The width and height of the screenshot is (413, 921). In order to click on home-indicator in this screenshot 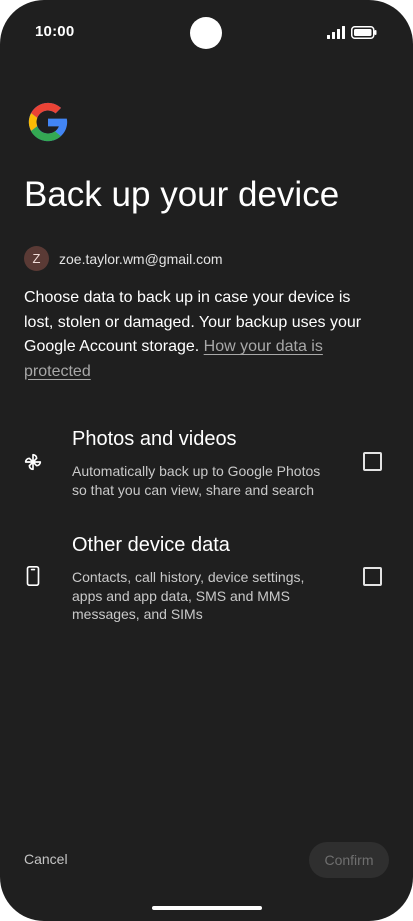, I will do `click(207, 908)`.